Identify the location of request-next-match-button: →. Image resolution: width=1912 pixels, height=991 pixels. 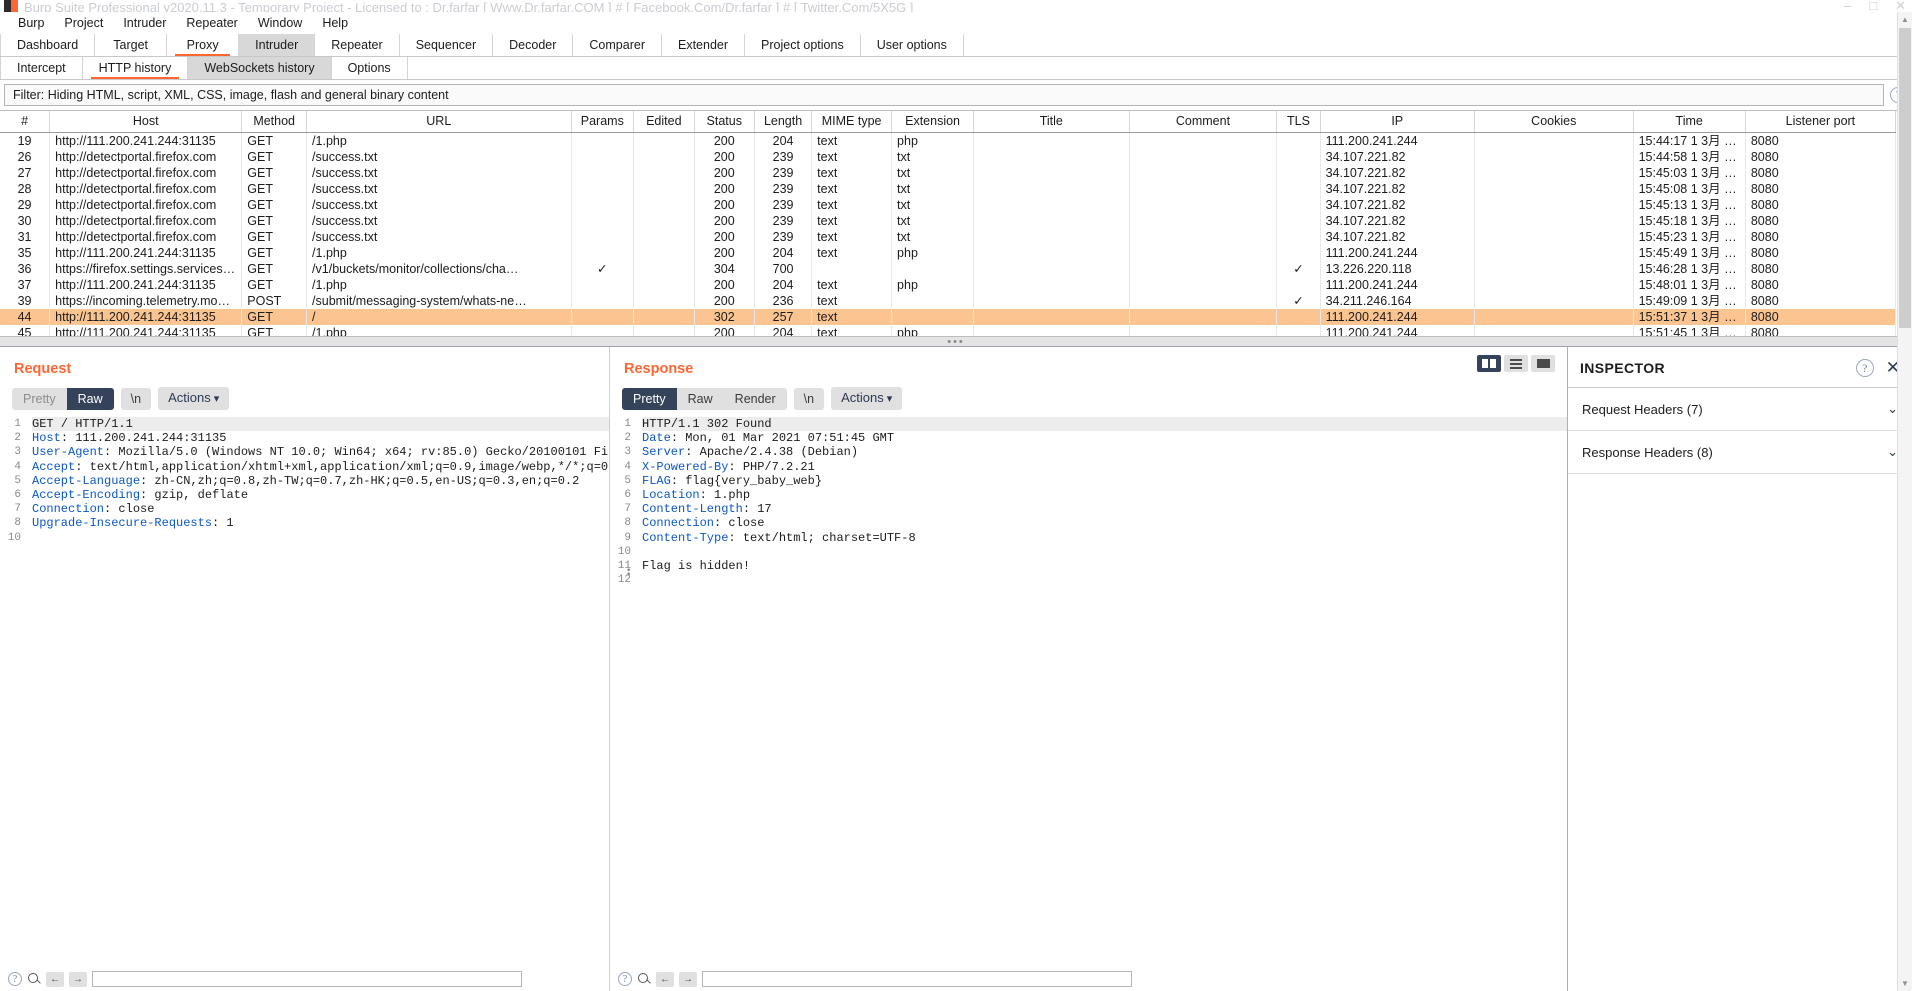
(78, 979).